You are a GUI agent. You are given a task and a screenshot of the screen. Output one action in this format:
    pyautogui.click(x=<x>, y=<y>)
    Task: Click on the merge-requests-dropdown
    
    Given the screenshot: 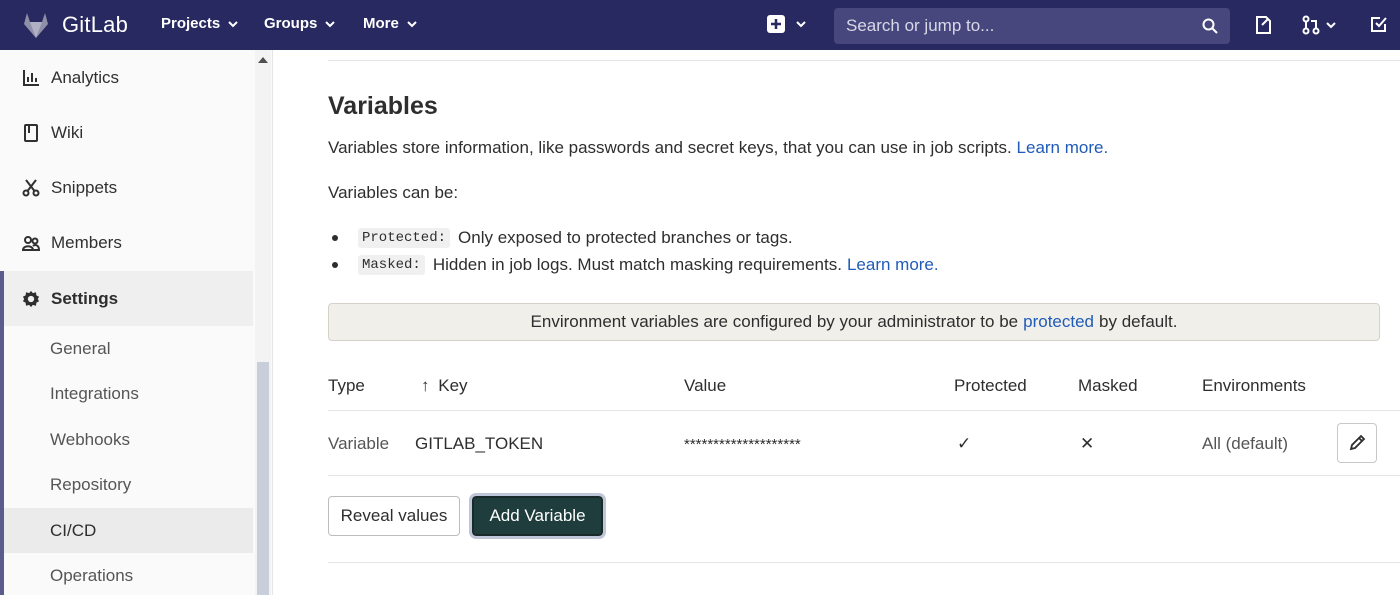 What is the action you would take?
    pyautogui.click(x=1319, y=25)
    